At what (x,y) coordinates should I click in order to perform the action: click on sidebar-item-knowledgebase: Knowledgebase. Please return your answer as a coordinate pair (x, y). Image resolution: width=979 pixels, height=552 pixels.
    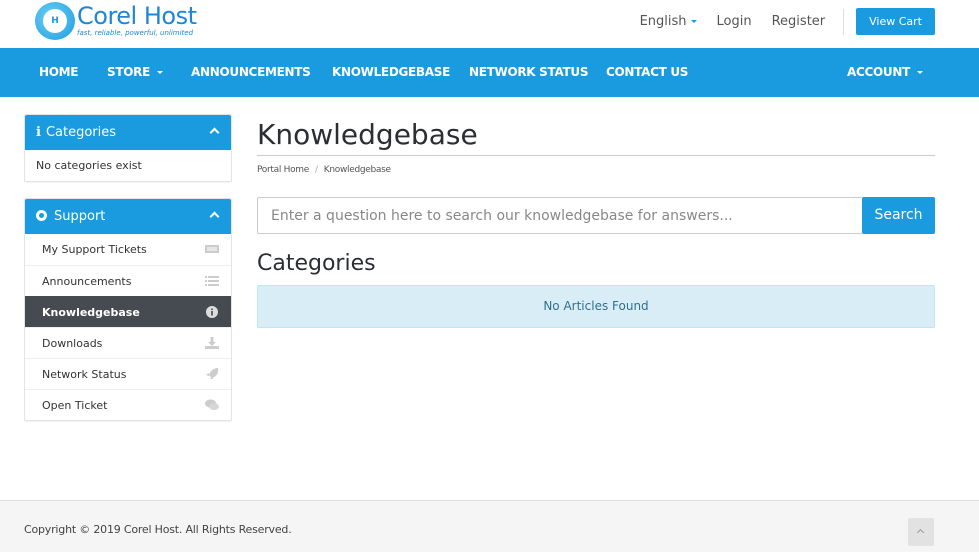
    Looking at the image, I should click on (128, 311).